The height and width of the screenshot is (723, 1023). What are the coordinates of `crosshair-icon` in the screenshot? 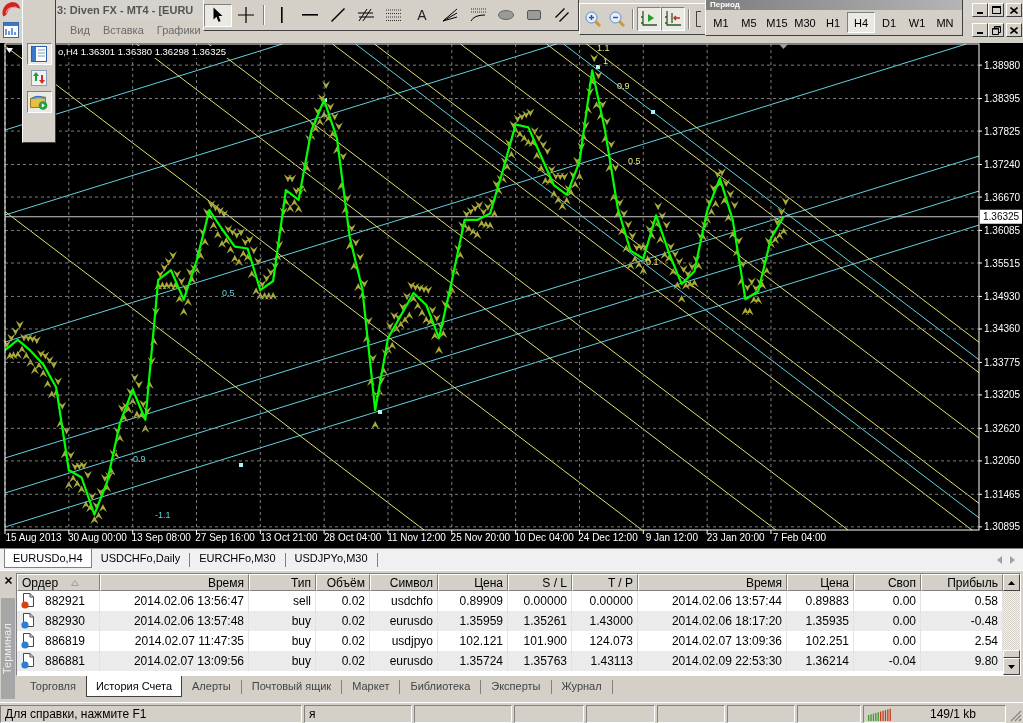 It's located at (246, 15).